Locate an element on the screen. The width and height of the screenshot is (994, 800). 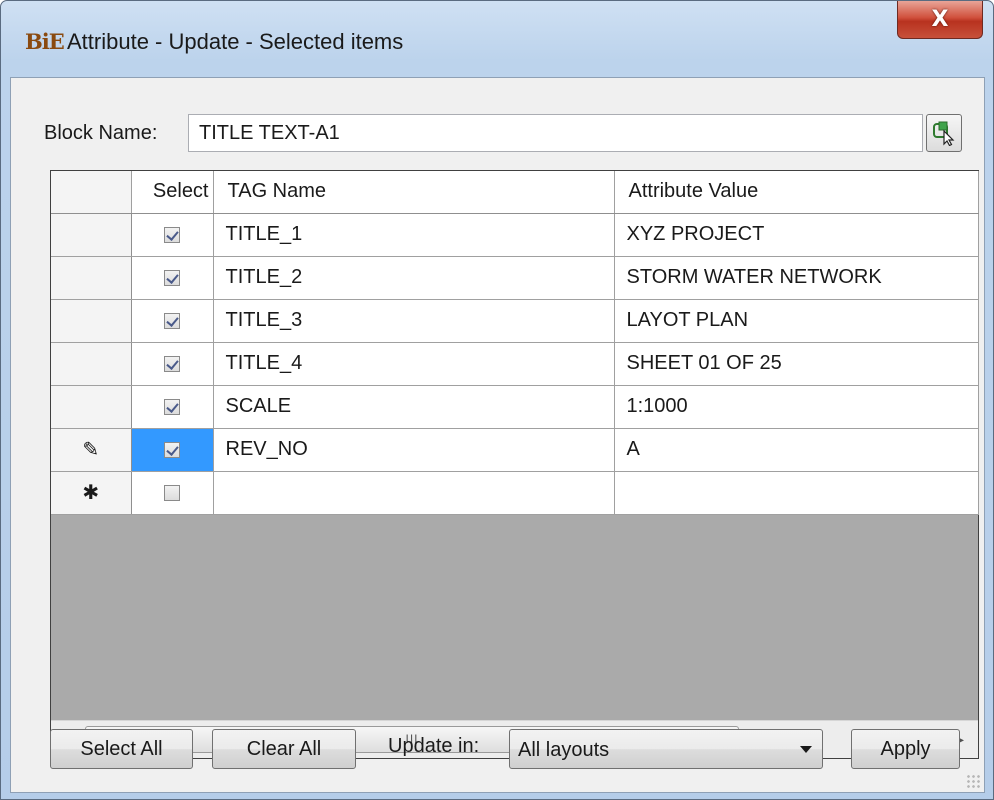
tag-name-cell: SCALE is located at coordinates (414, 407).